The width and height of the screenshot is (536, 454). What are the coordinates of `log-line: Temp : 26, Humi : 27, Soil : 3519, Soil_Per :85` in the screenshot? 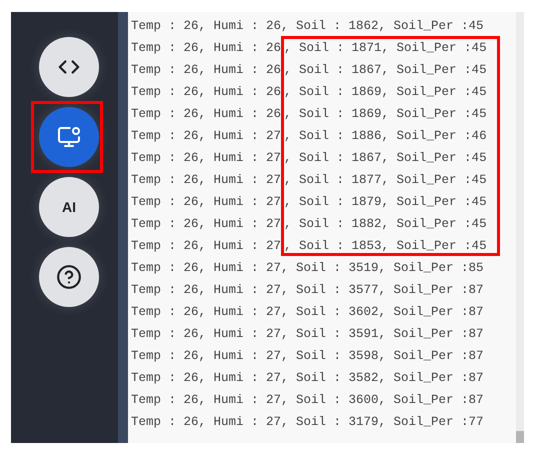 It's located at (307, 268).